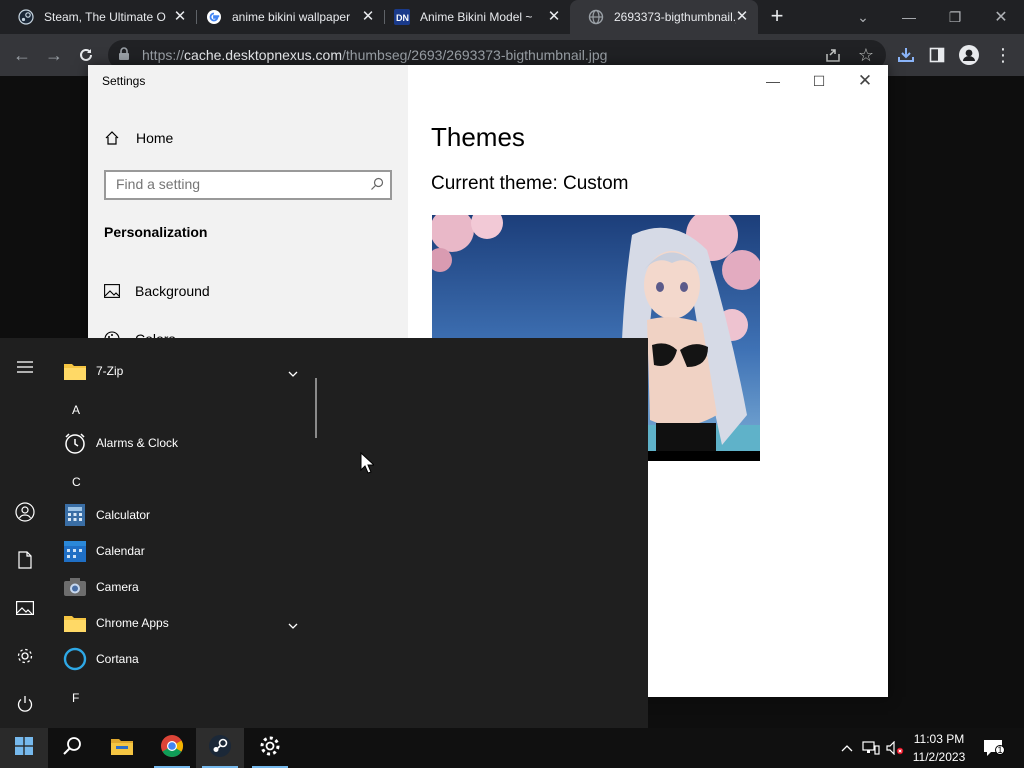 The width and height of the screenshot is (1024, 768). What do you see at coordinates (120, 138) in the screenshot?
I see `home-icon` at bounding box center [120, 138].